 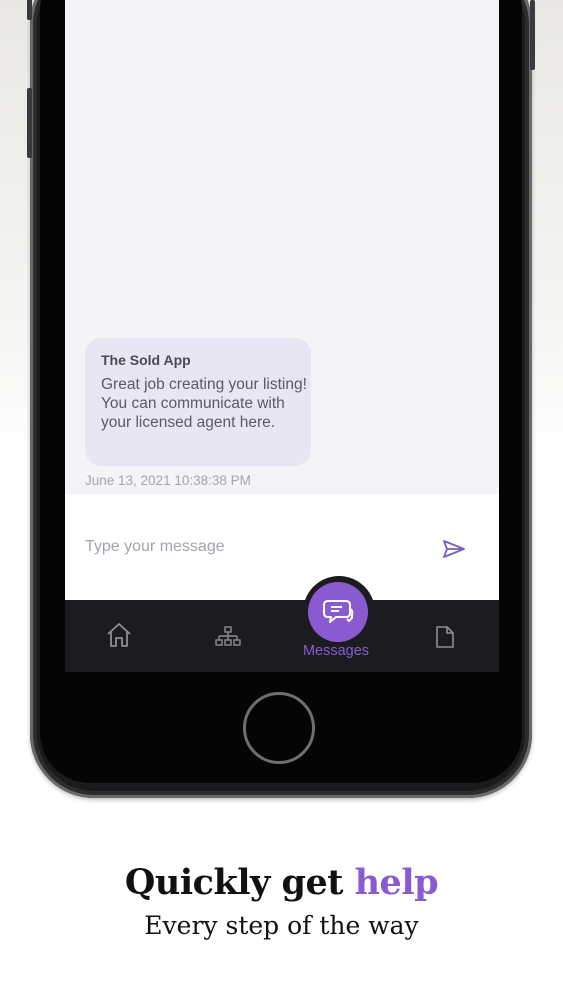 I want to click on send-icon, so click(x=454, y=549).